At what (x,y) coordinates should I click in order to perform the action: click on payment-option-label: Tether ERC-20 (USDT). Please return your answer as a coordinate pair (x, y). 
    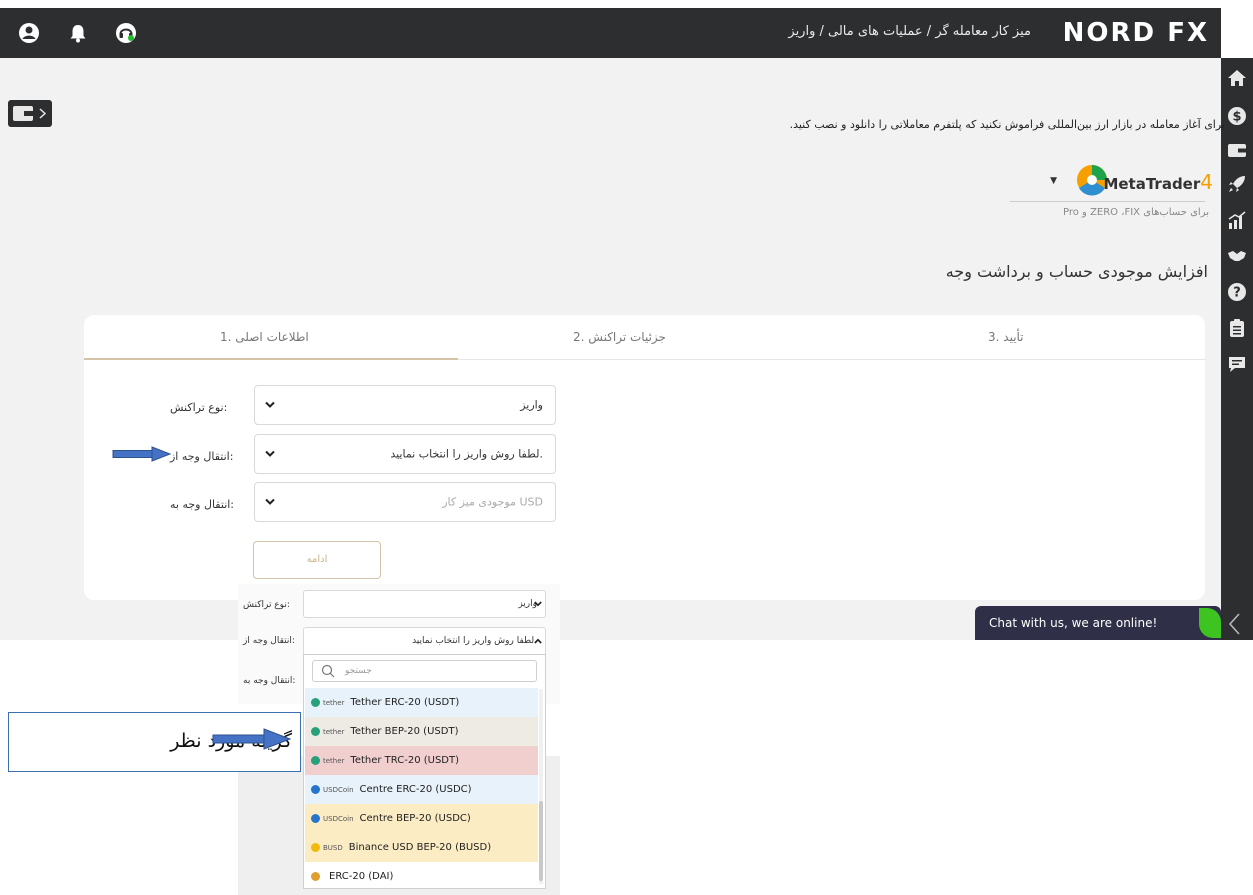
    Looking at the image, I should click on (405, 702).